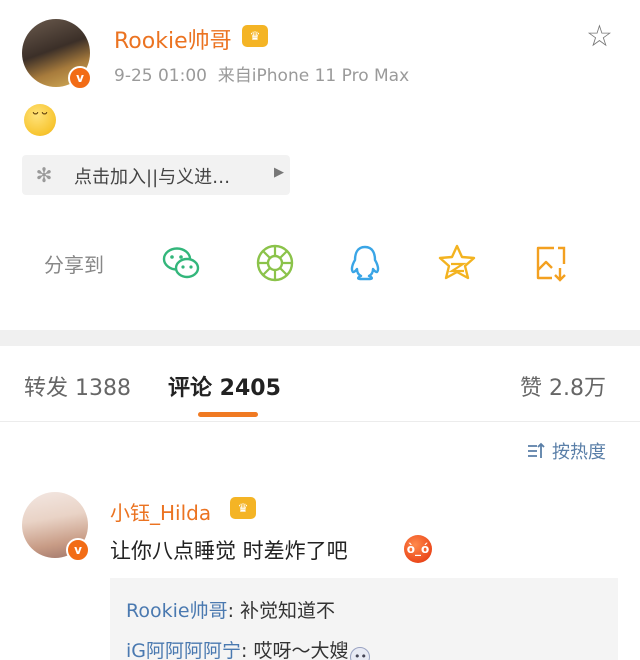  What do you see at coordinates (74, 265) in the screenshot?
I see `share-label: 分享到` at bounding box center [74, 265].